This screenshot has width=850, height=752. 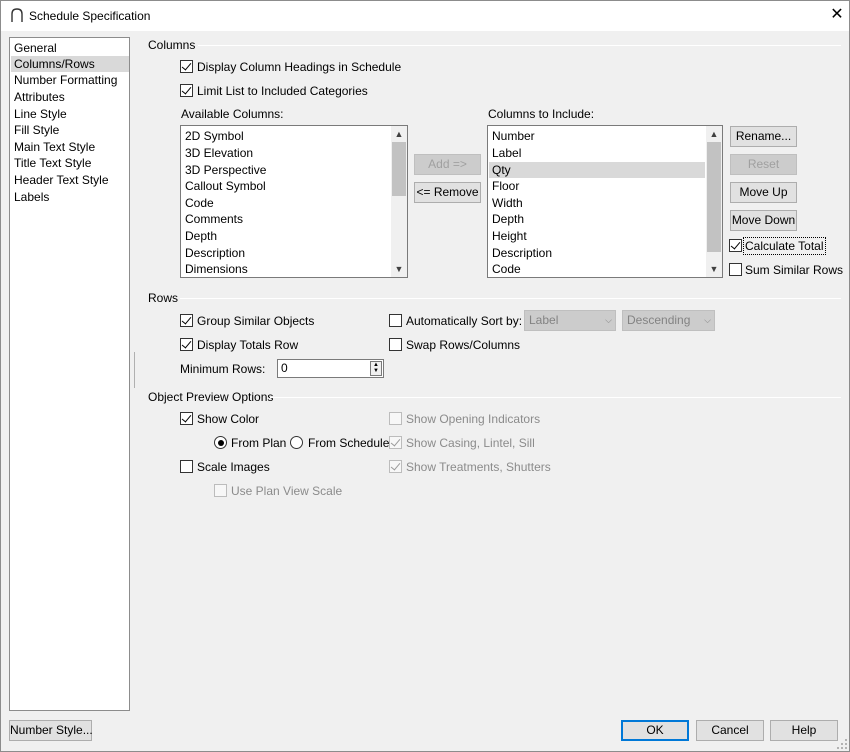 I want to click on minimum-rows-value: 0, so click(x=284, y=368).